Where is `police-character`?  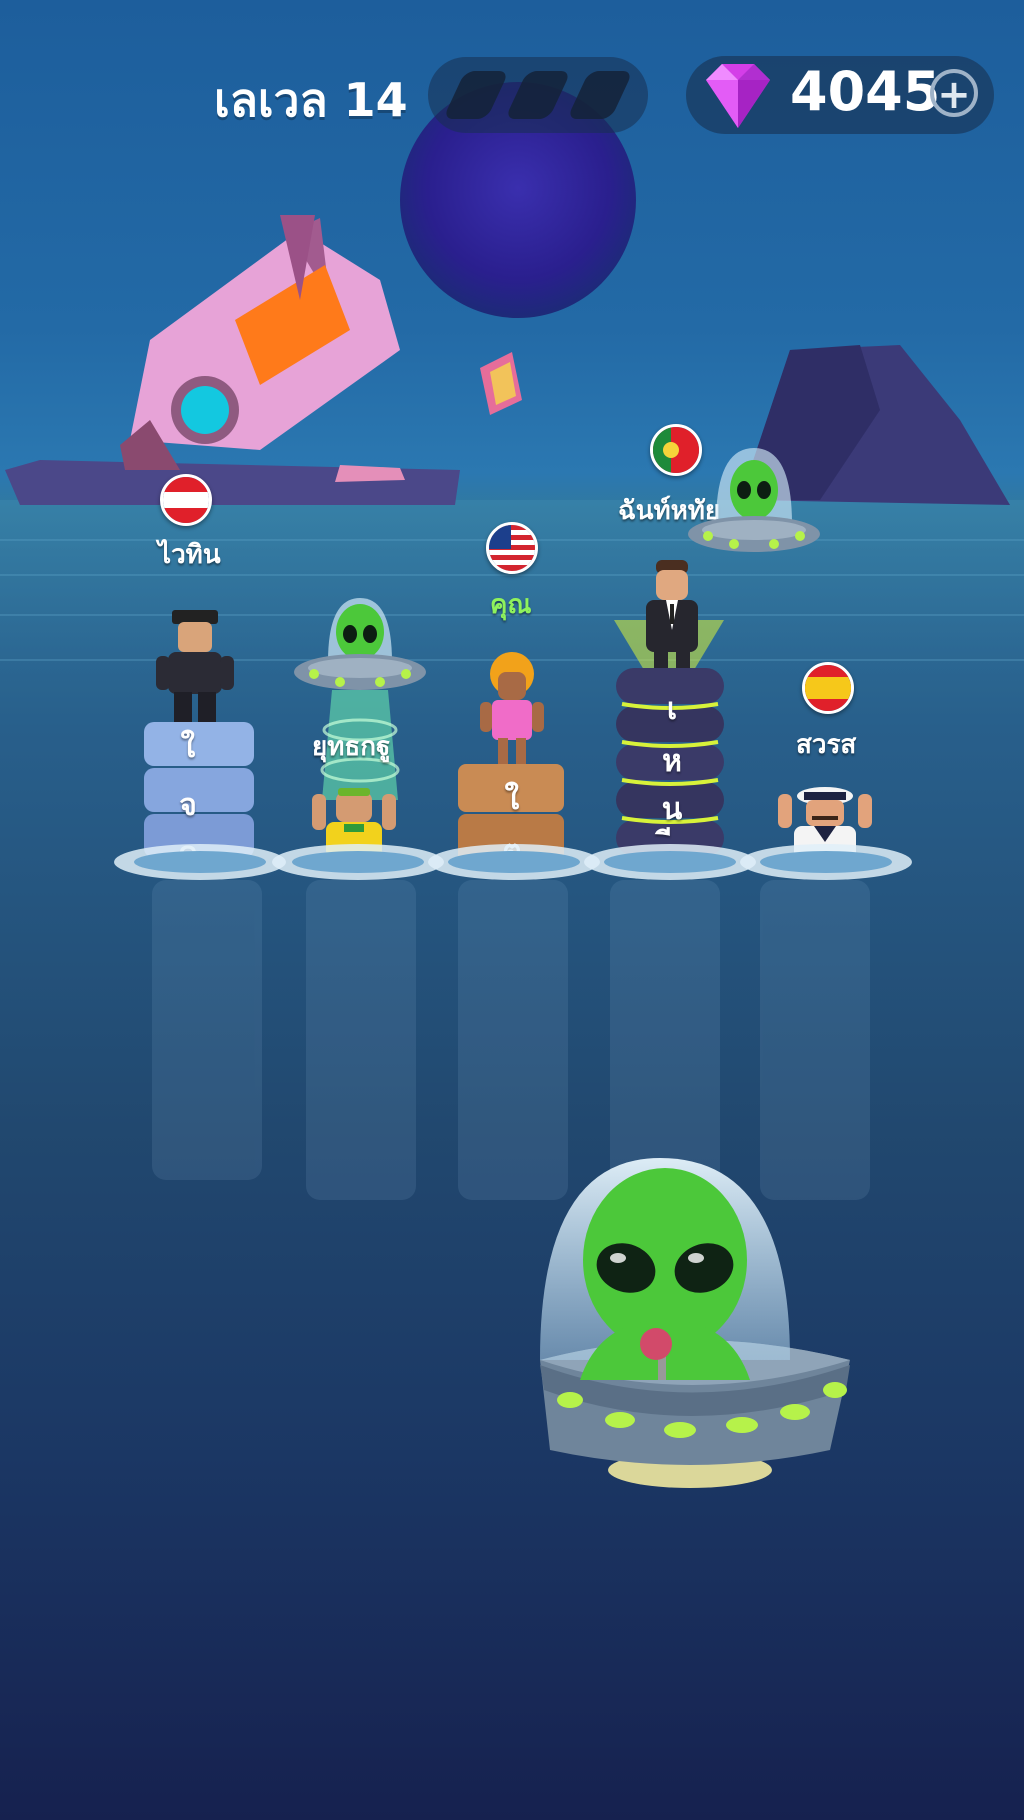
police-character is located at coordinates (195, 666).